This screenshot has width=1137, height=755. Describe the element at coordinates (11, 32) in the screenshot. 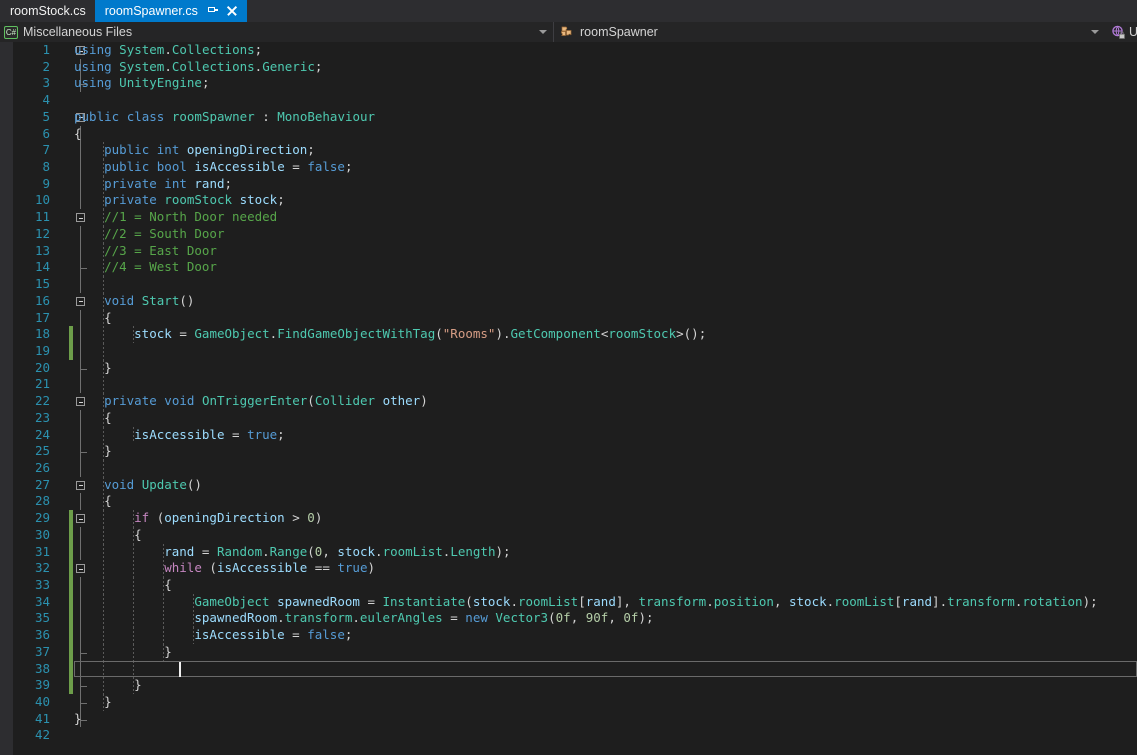

I see `csharp-file-icon: C#` at that location.